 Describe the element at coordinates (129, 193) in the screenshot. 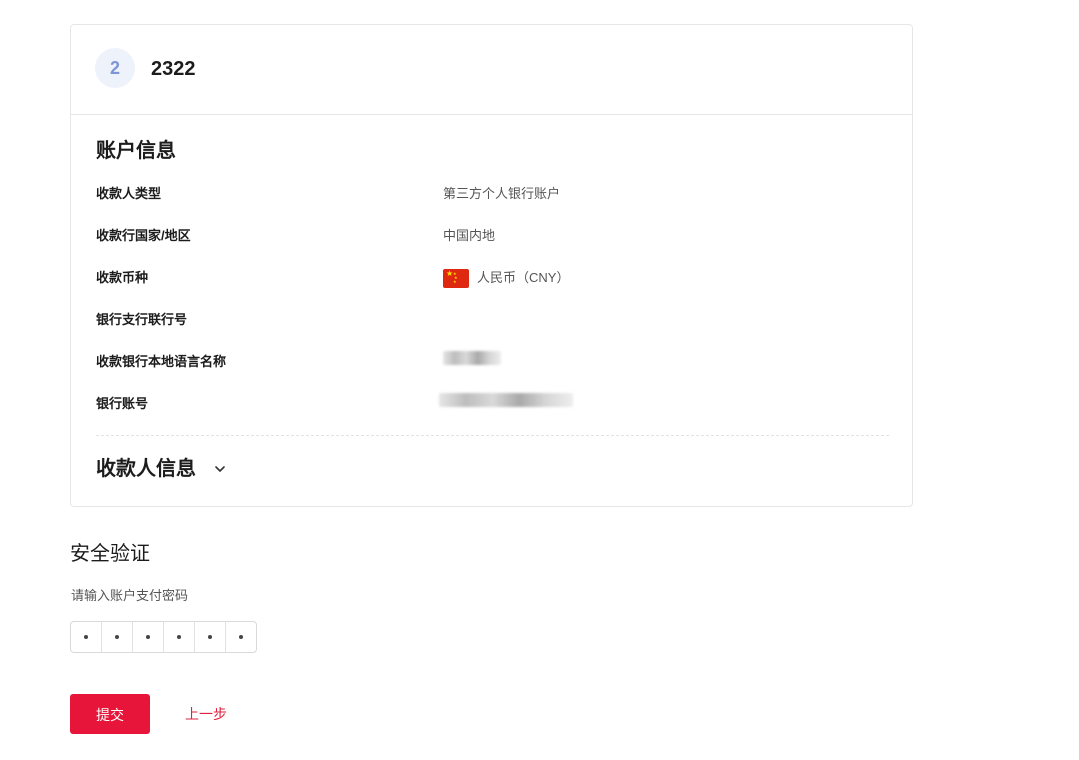

I see `row-label: 收款人类型` at that location.